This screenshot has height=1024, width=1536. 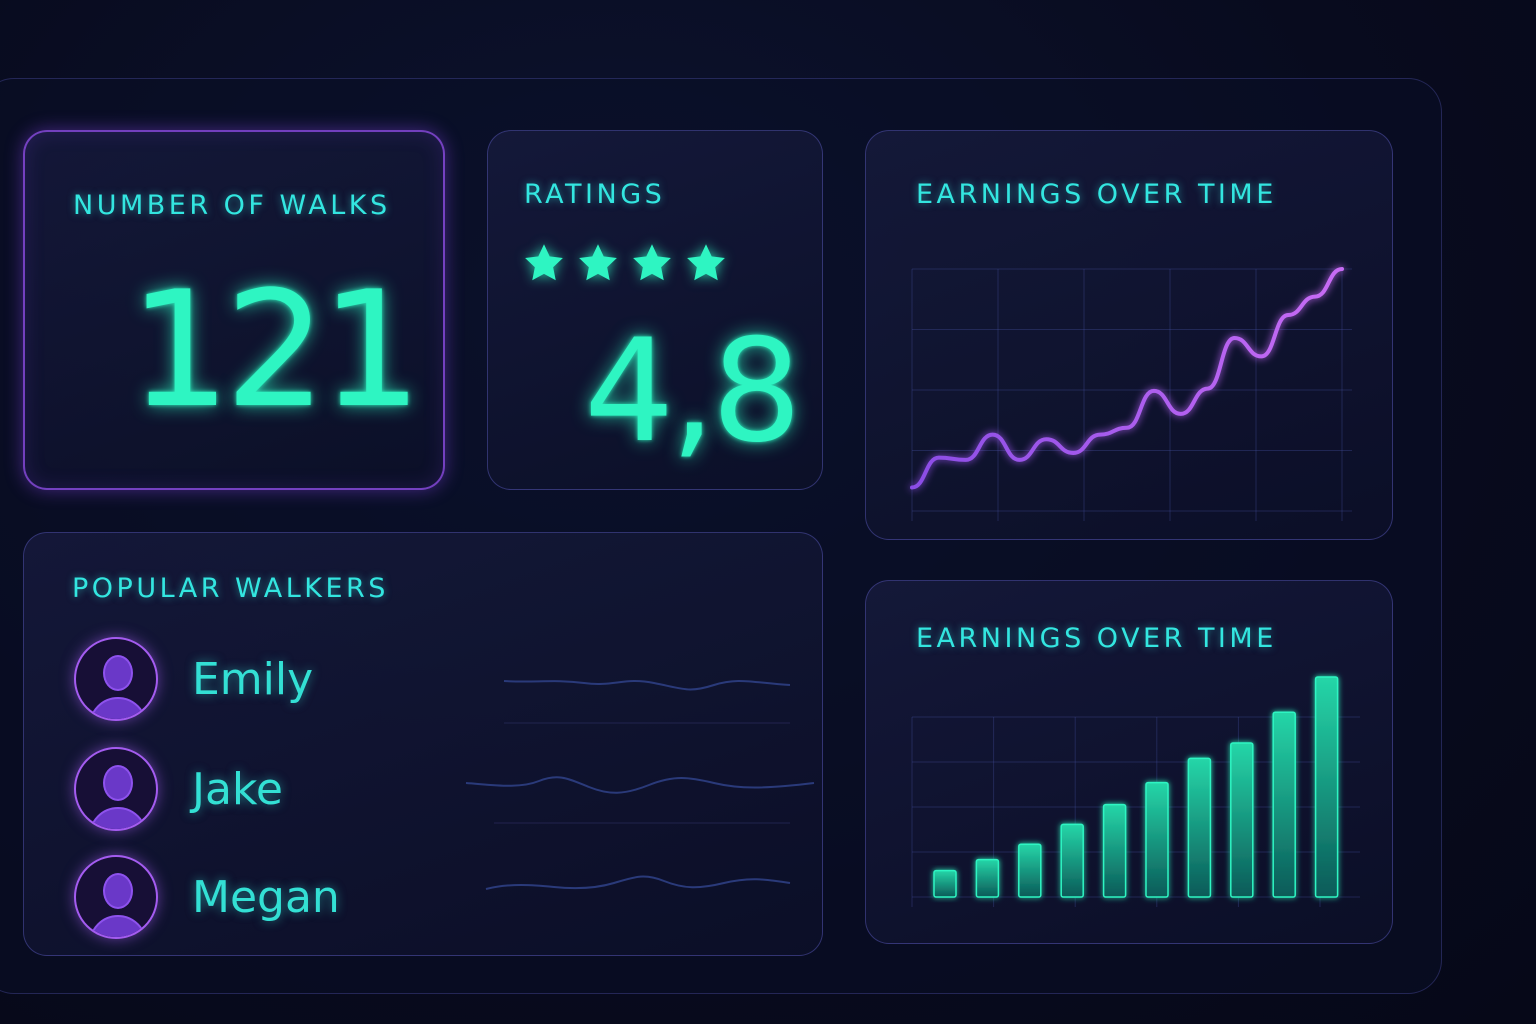 I want to click on walks-count: 121, so click(x=275, y=349).